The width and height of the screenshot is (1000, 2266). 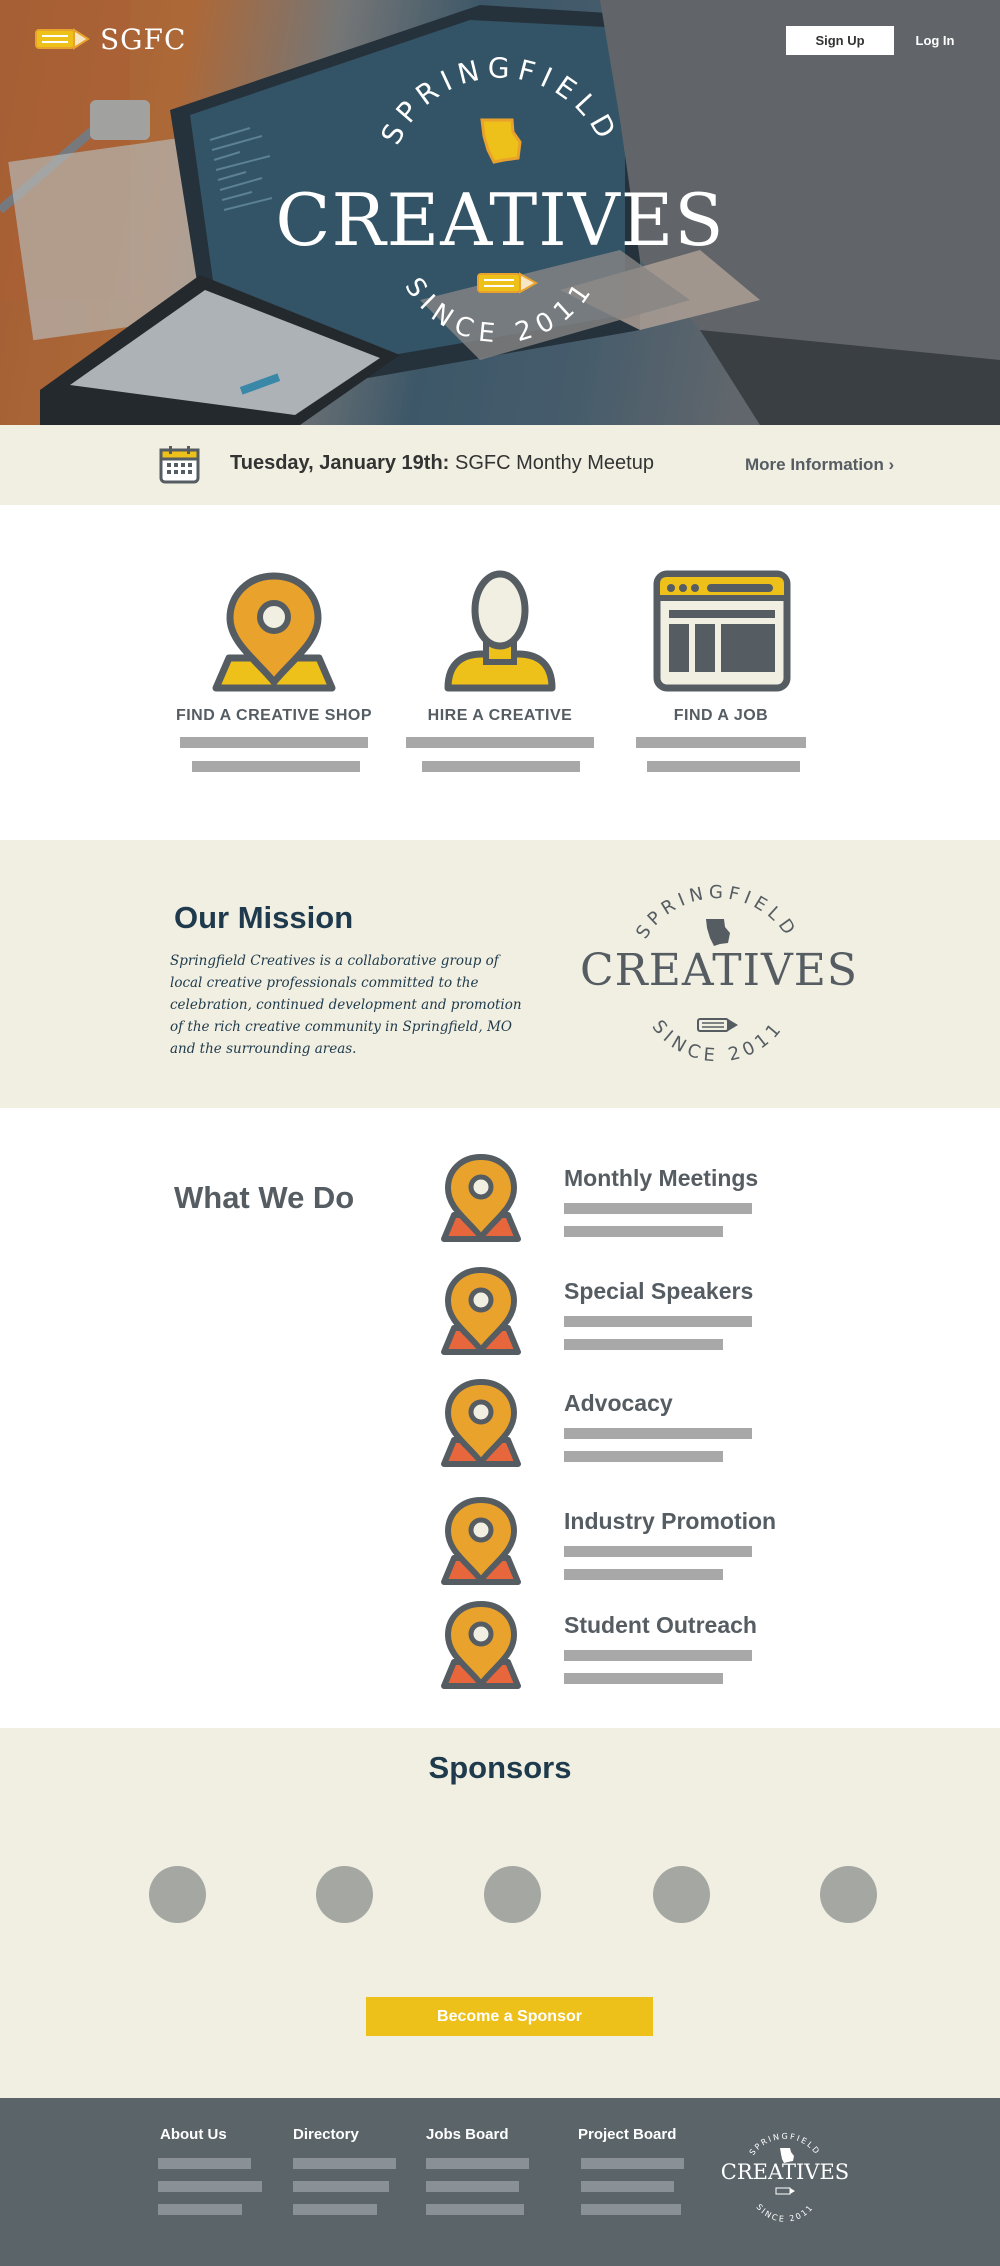 I want to click on logo-text: SGFC, so click(x=143, y=39).